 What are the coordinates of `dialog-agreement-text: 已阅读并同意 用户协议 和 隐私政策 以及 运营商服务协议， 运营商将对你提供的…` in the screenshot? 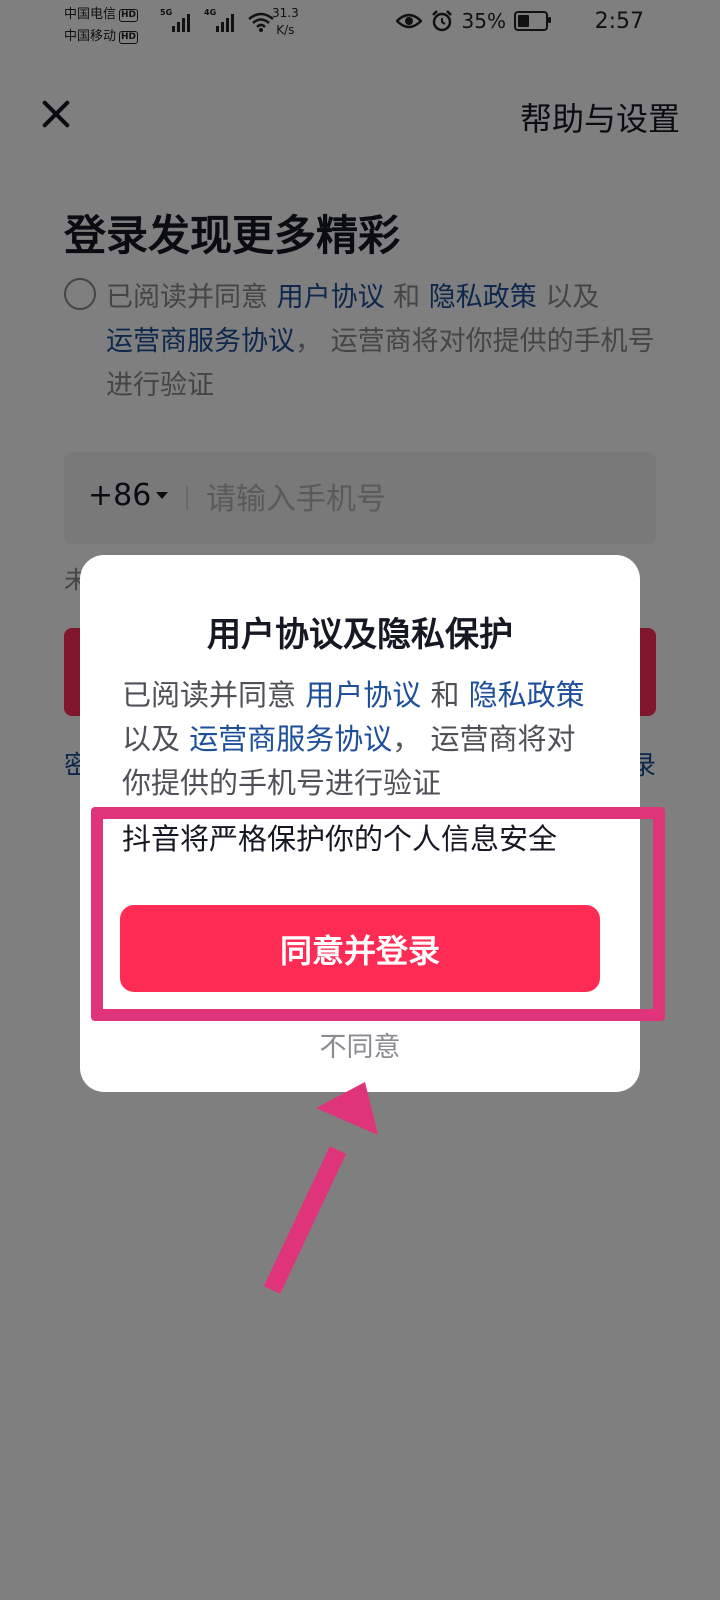 It's located at (362, 739).